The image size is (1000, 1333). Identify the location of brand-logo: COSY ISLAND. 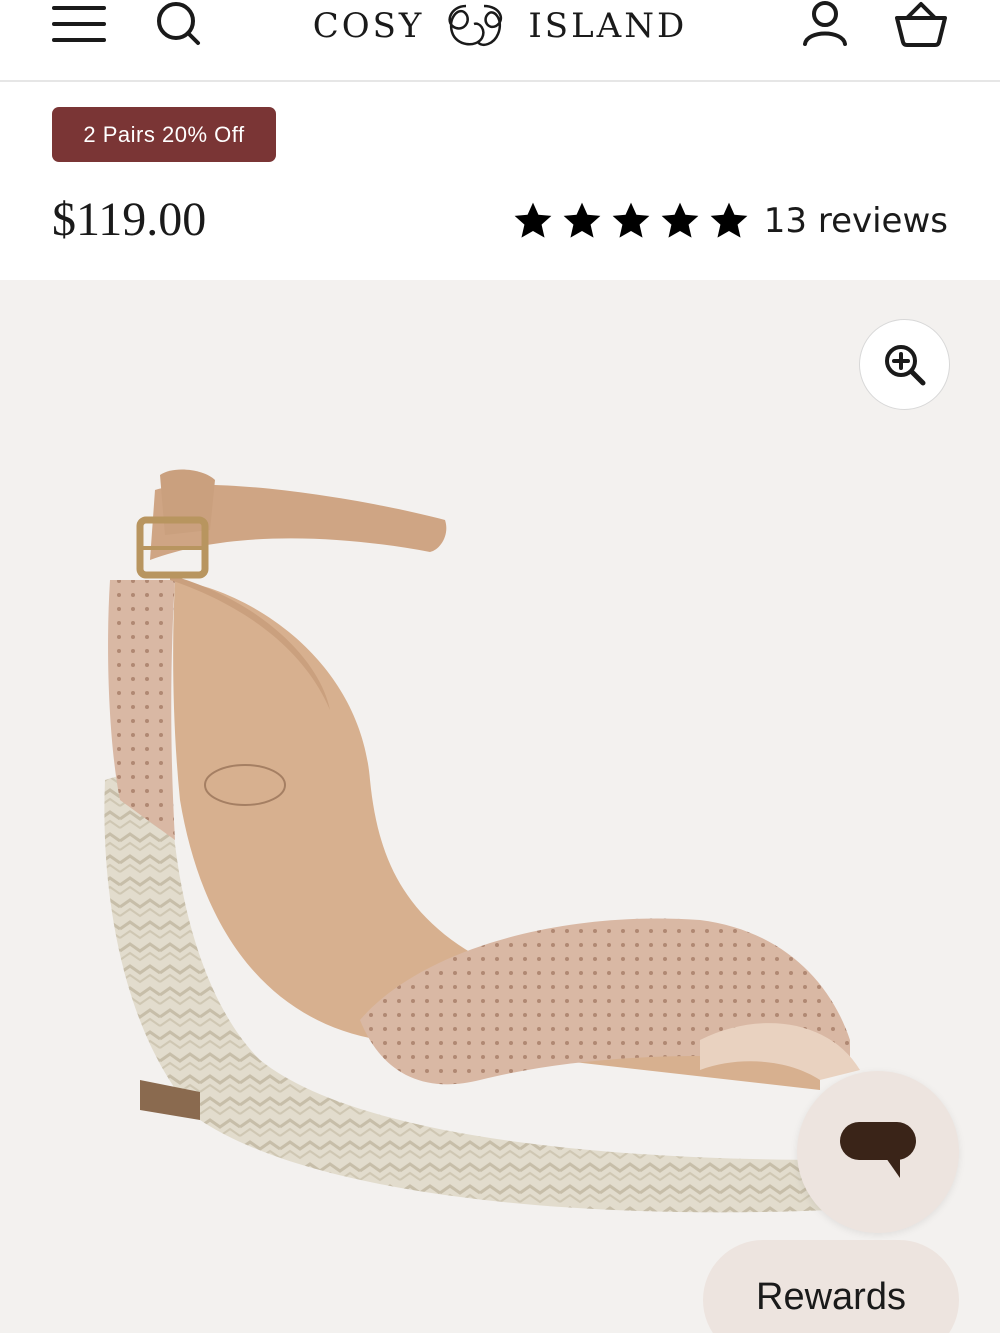
(500, 28).